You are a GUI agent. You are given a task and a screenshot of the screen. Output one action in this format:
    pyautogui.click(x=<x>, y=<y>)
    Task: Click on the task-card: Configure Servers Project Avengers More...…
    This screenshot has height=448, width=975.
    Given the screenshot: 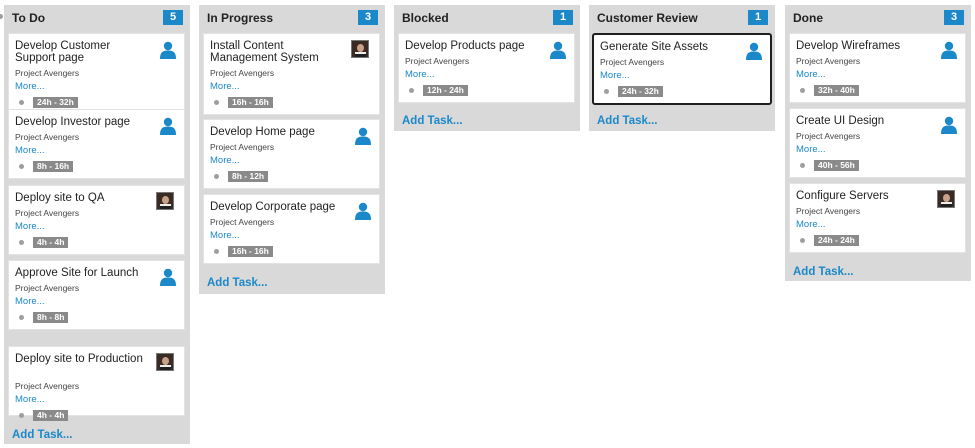 What is the action you would take?
    pyautogui.click(x=877, y=218)
    